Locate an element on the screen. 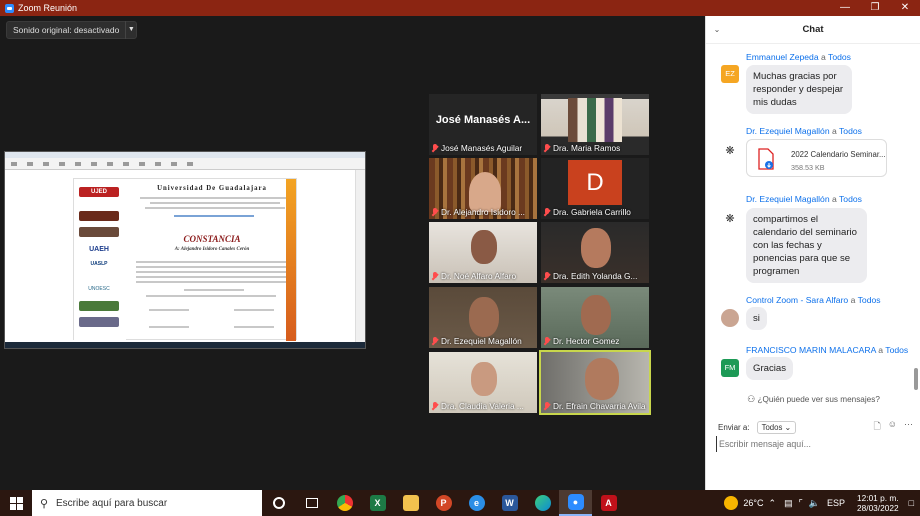 This screenshot has height=516, width=920. participant-name-label: Dr. Noé Alfaro Alfaro is located at coordinates (479, 276).